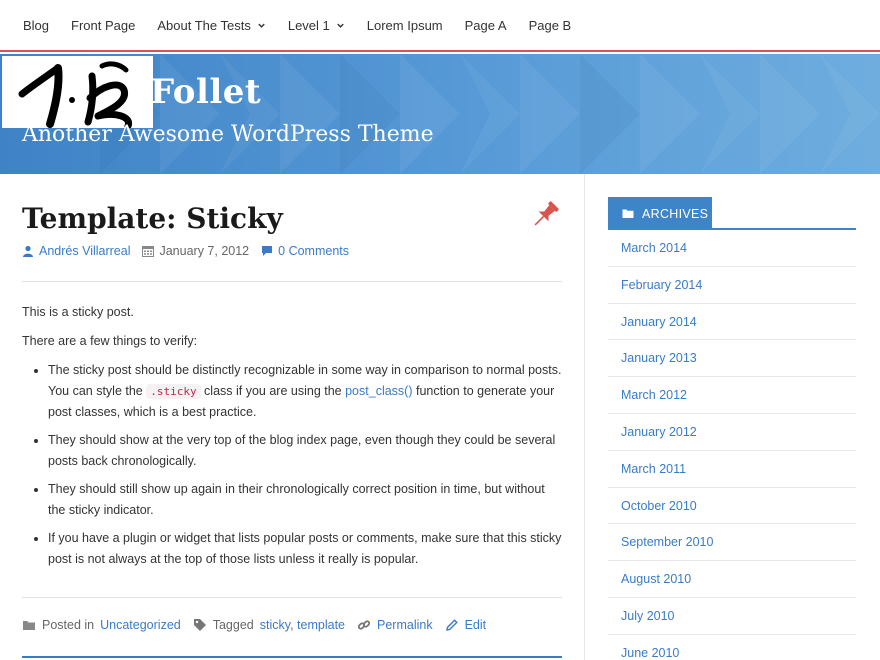  I want to click on nav-item-page-b: Page B, so click(550, 25).